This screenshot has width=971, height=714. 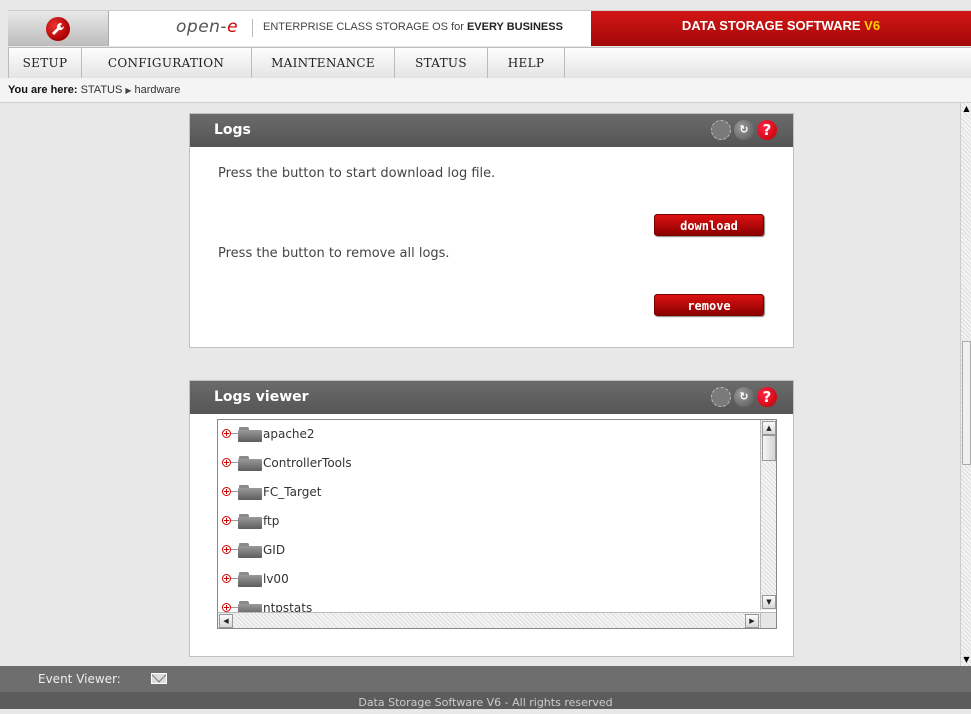 What do you see at coordinates (491, 130) in the screenshot?
I see `logs-panel-header: Logs ↻?` at bounding box center [491, 130].